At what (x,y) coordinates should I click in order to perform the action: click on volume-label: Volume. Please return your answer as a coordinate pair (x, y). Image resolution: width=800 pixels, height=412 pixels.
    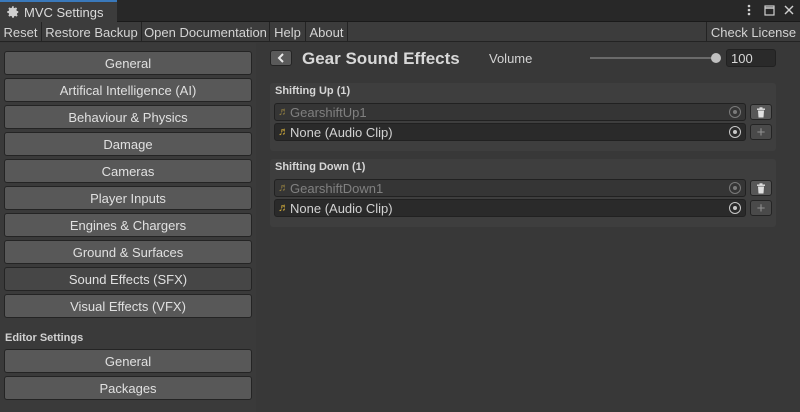
    Looking at the image, I should click on (511, 58).